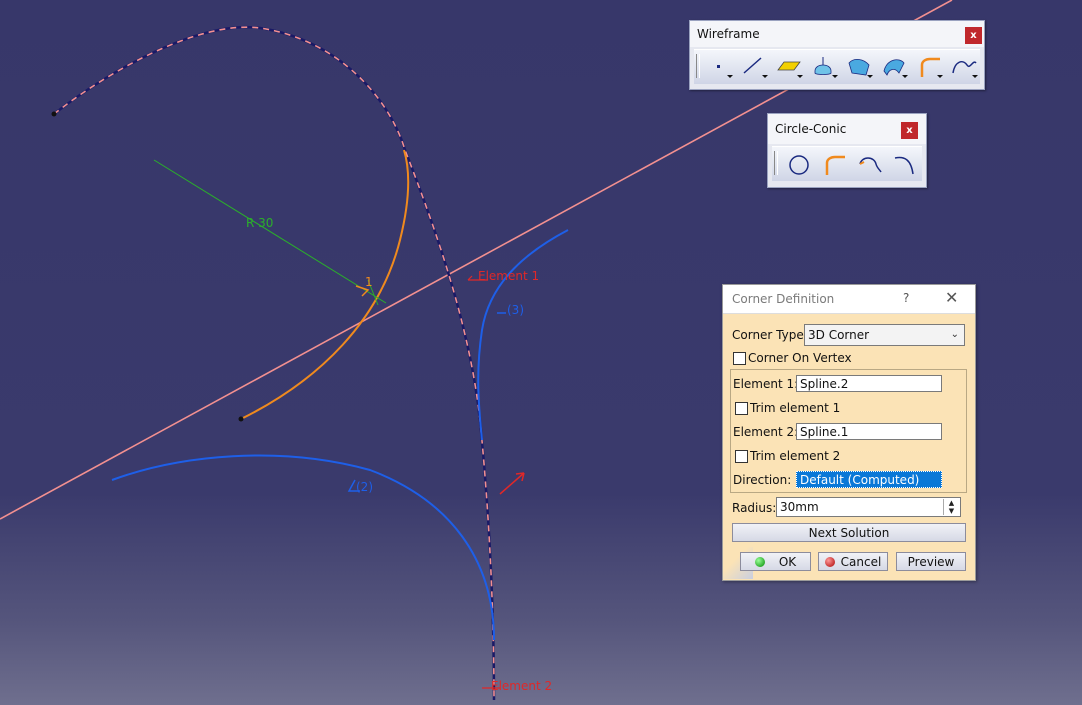 The height and width of the screenshot is (705, 1082). What do you see at coordinates (741, 456) in the screenshot?
I see `trim-element2-checkbox` at bounding box center [741, 456].